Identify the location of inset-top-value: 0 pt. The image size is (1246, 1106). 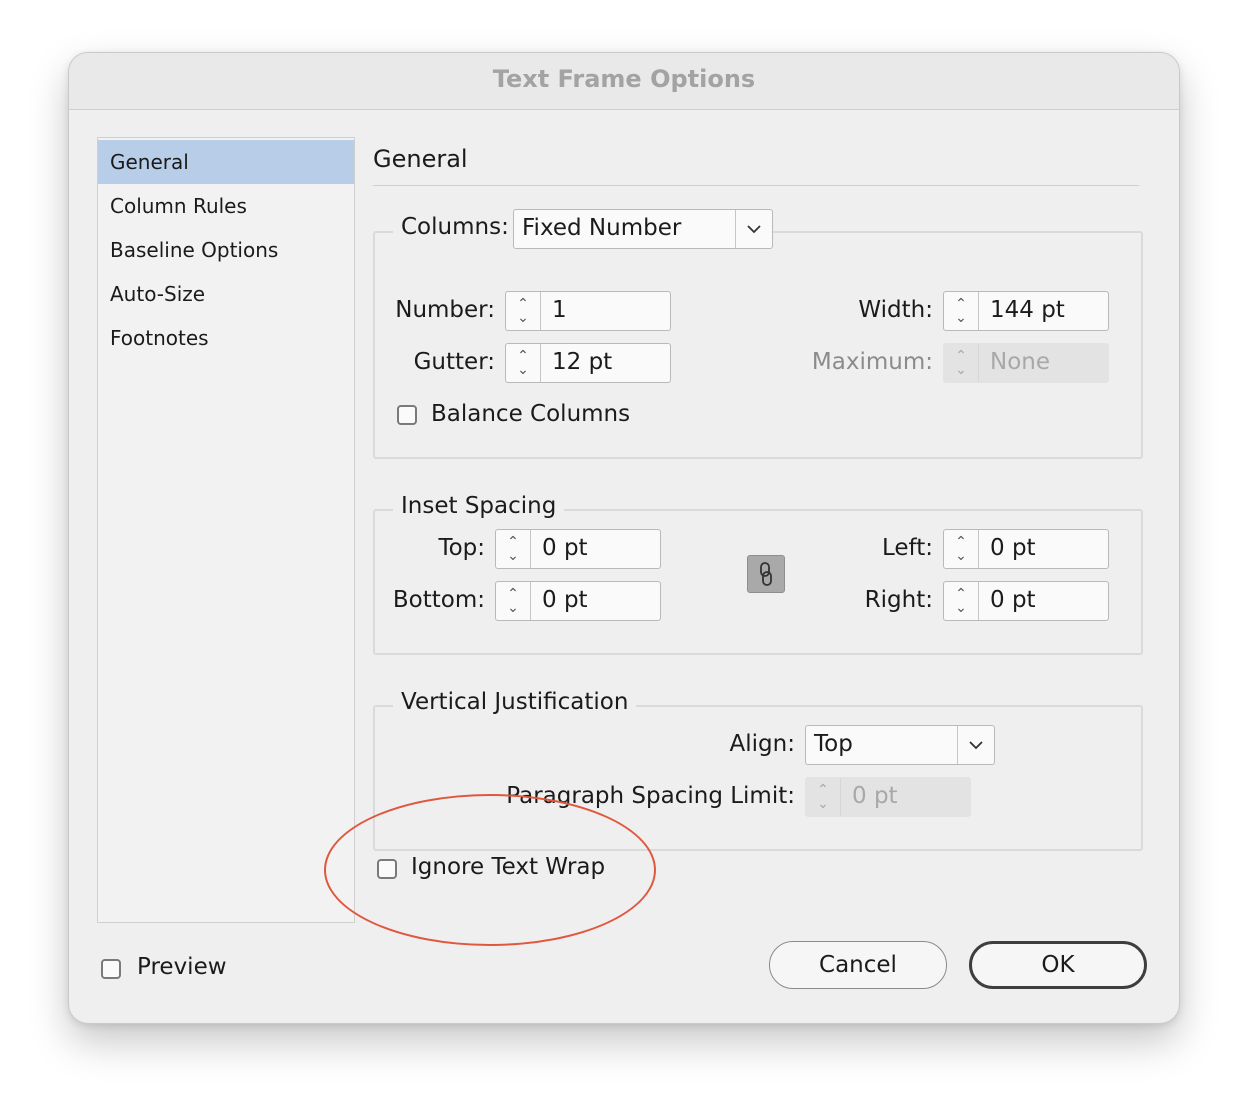
(565, 548).